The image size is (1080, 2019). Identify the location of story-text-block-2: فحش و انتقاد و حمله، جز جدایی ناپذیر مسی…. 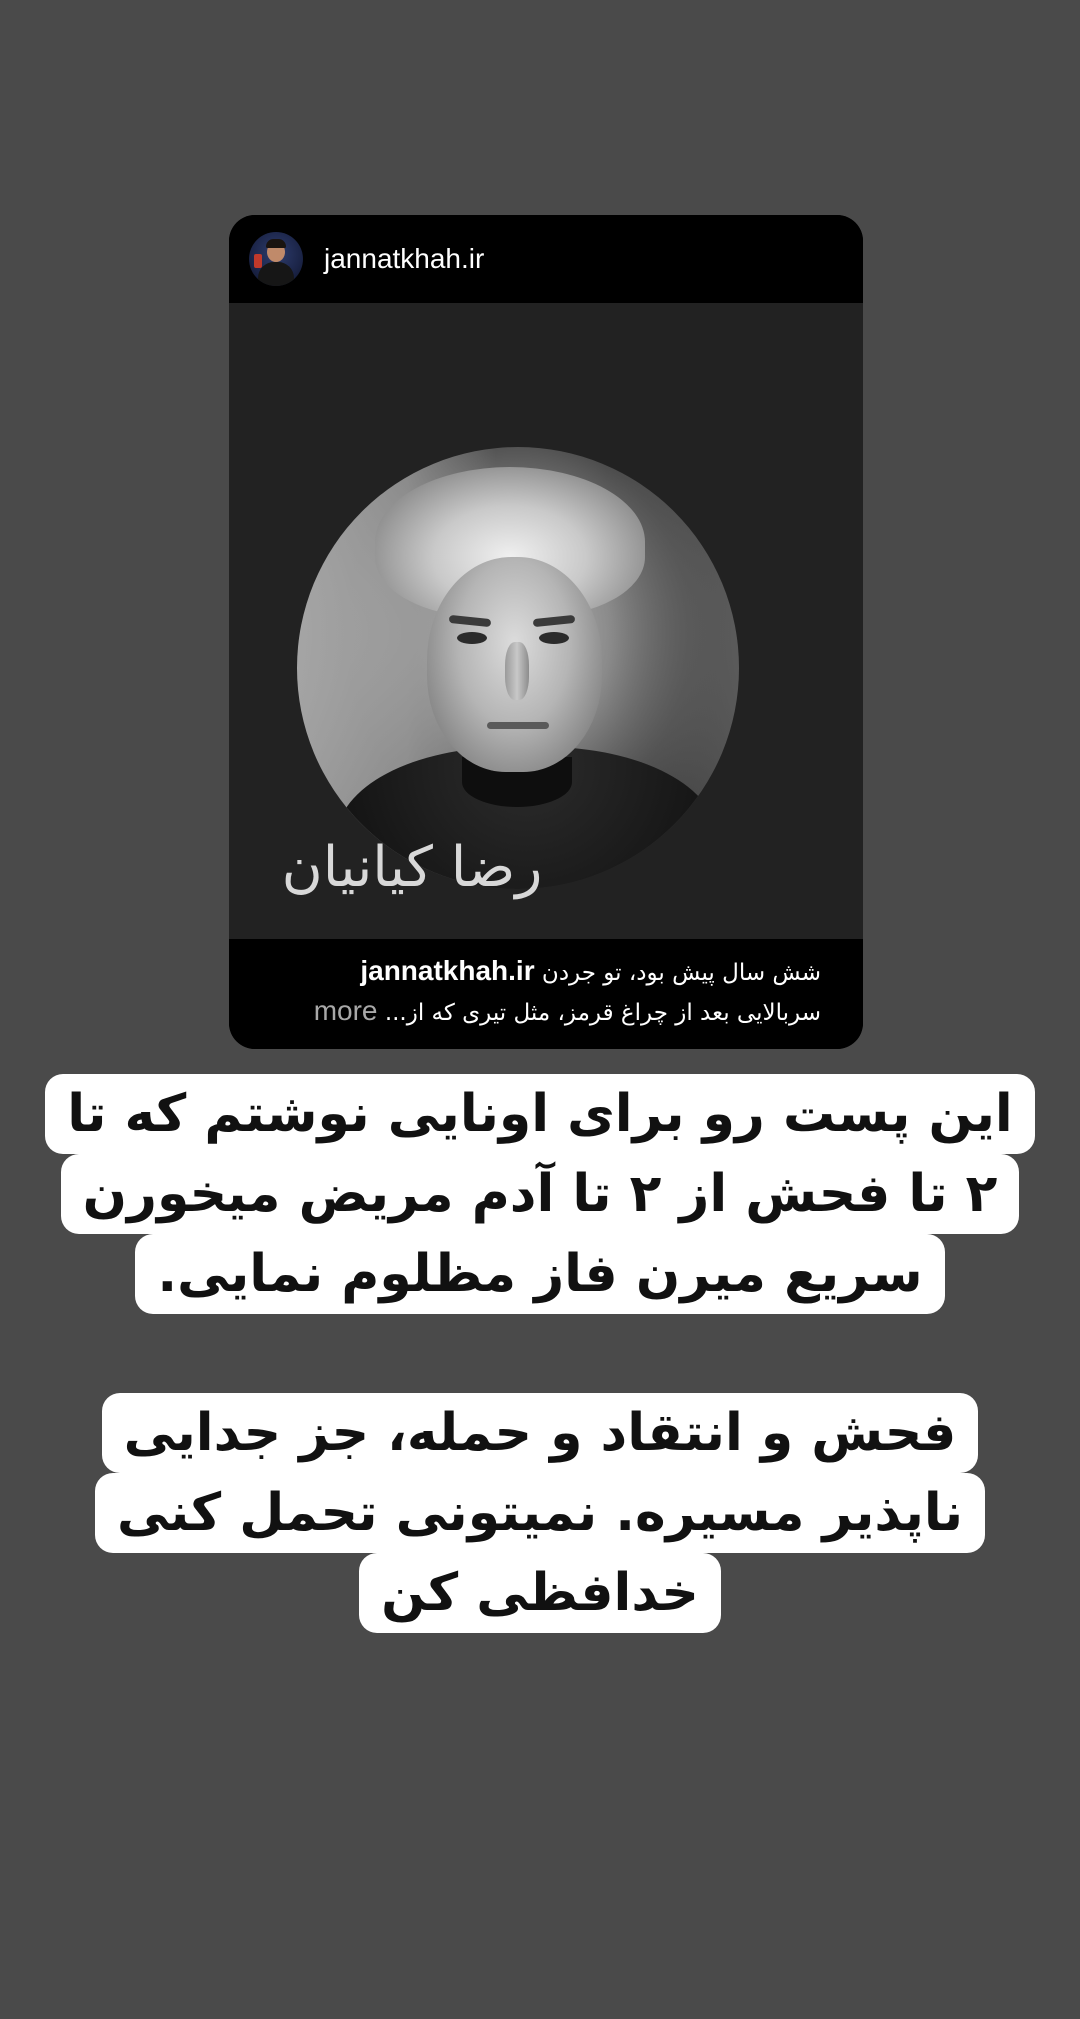
(540, 1513).